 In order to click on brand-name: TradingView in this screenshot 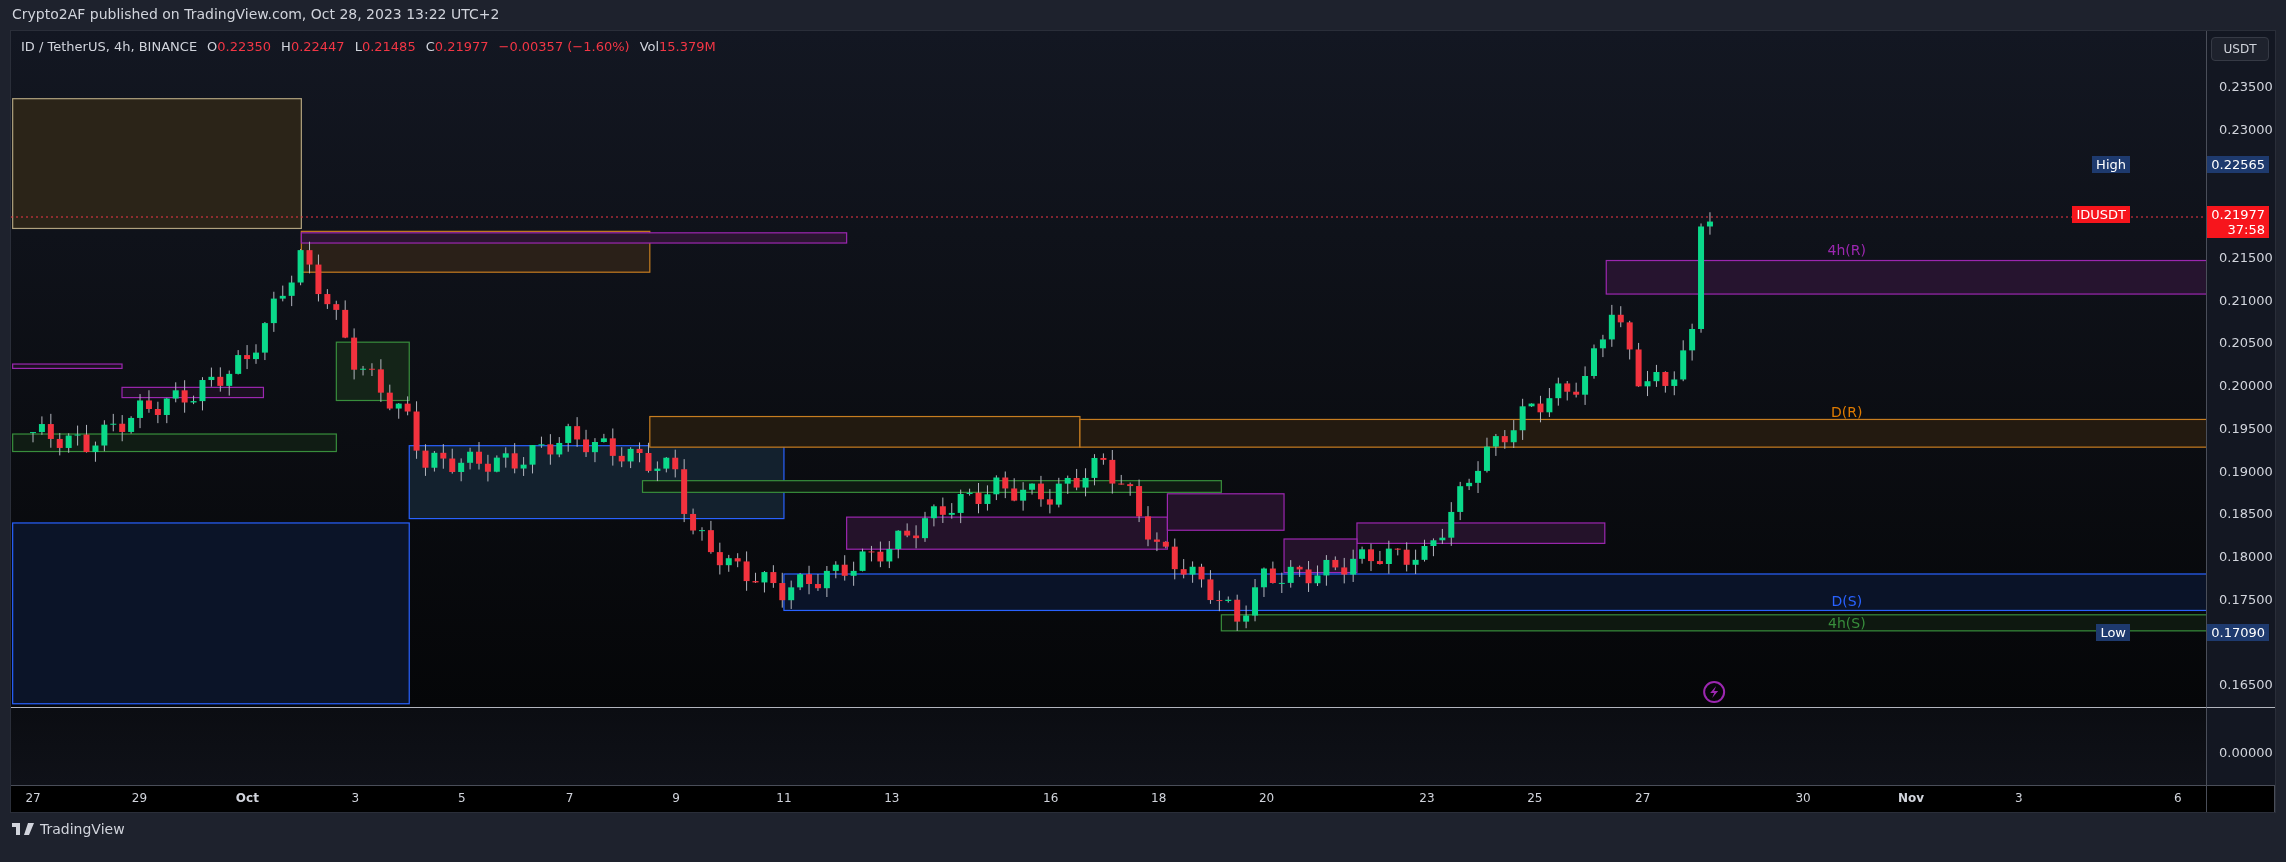, I will do `click(82, 829)`.